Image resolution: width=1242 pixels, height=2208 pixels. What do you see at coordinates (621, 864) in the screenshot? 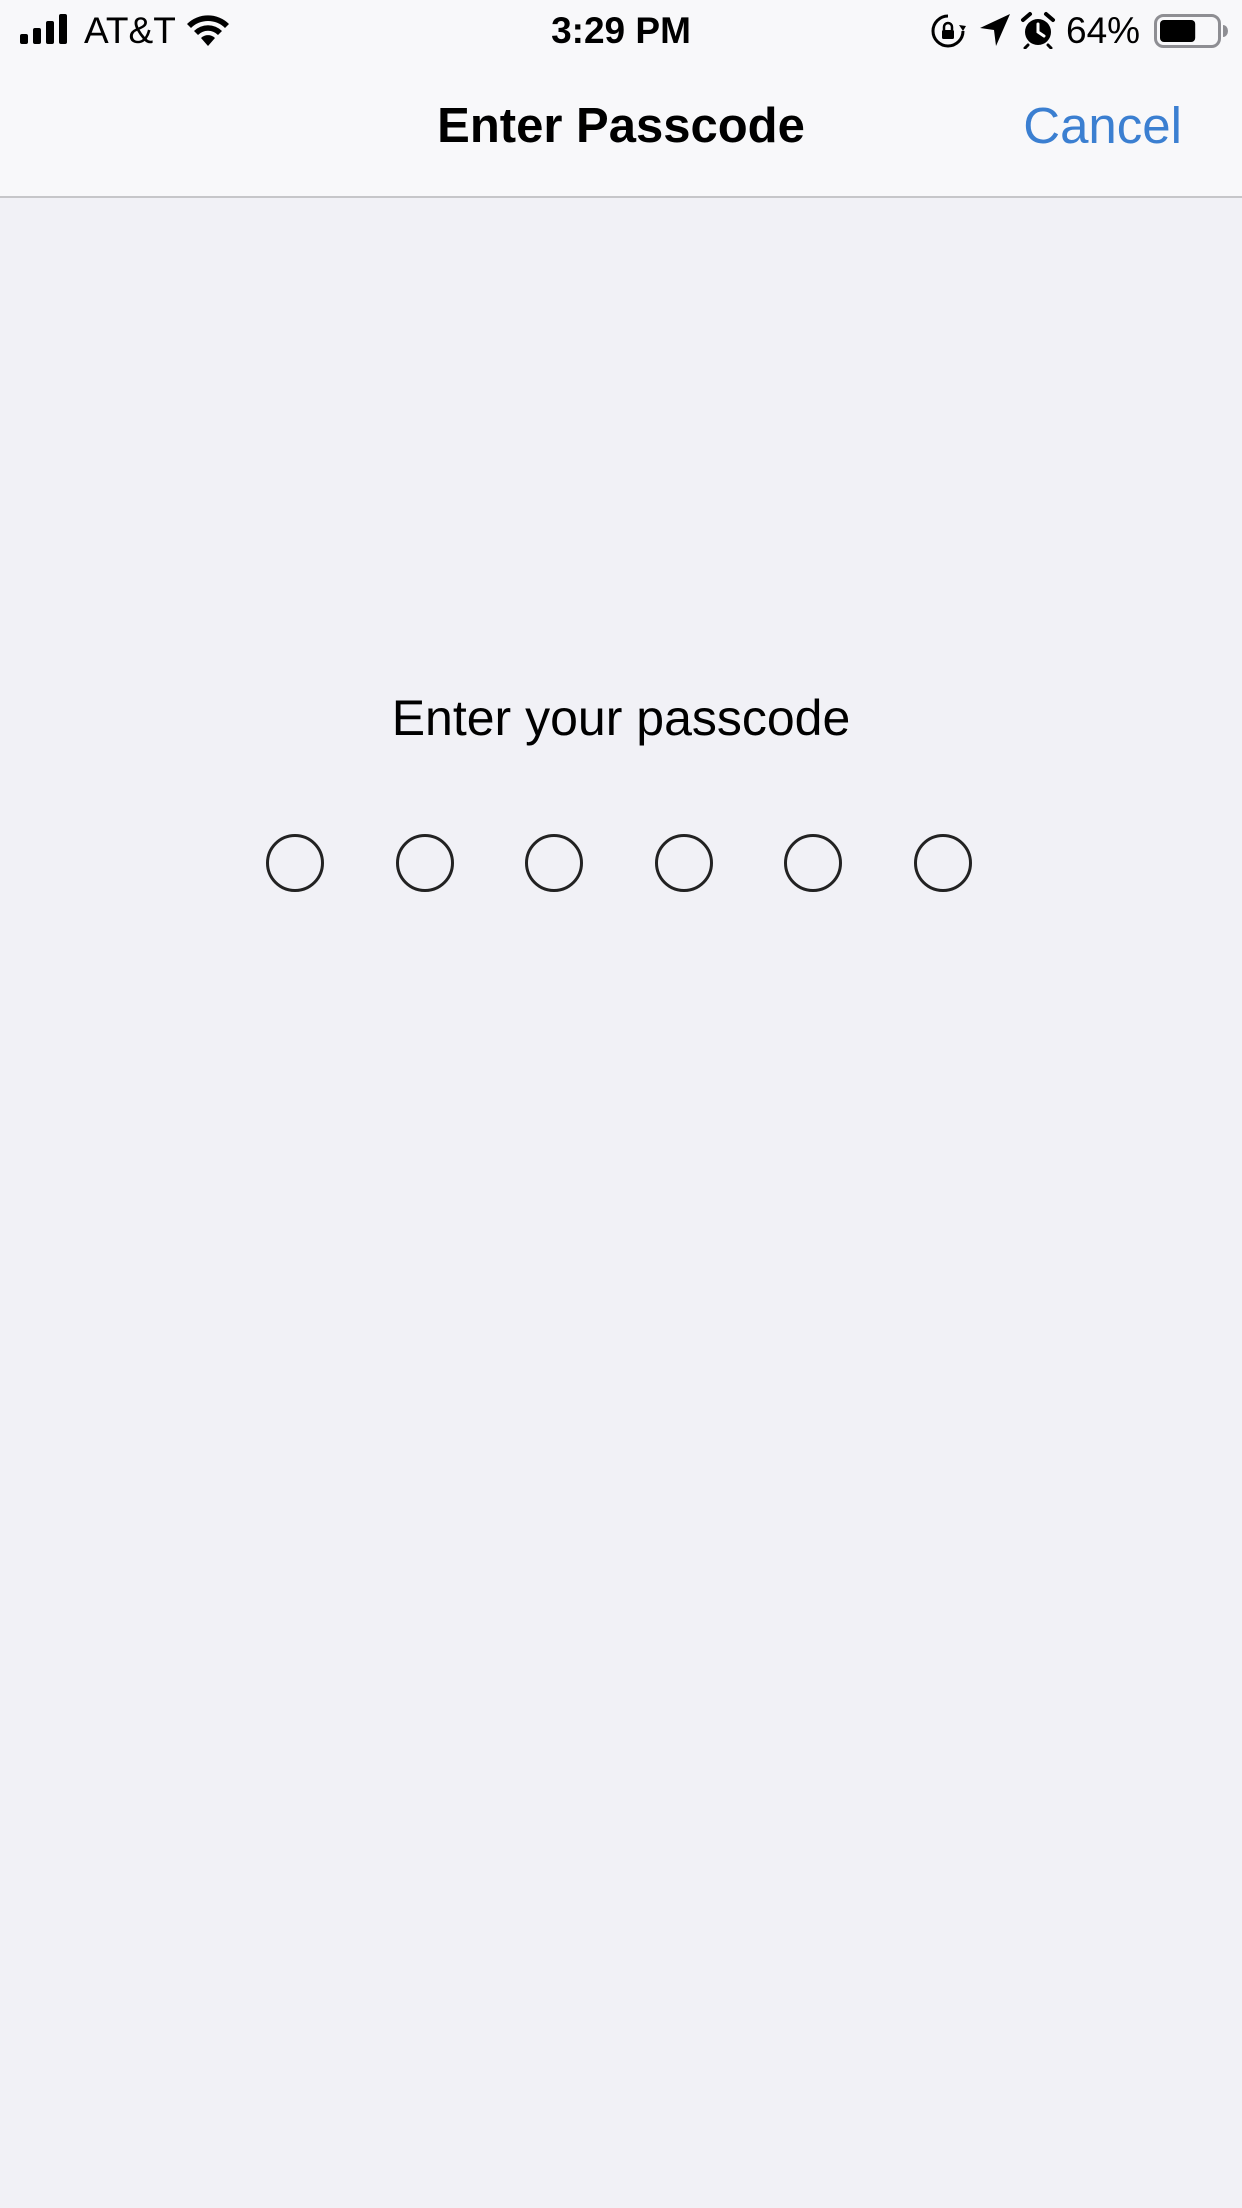
I see `passcode-dots` at bounding box center [621, 864].